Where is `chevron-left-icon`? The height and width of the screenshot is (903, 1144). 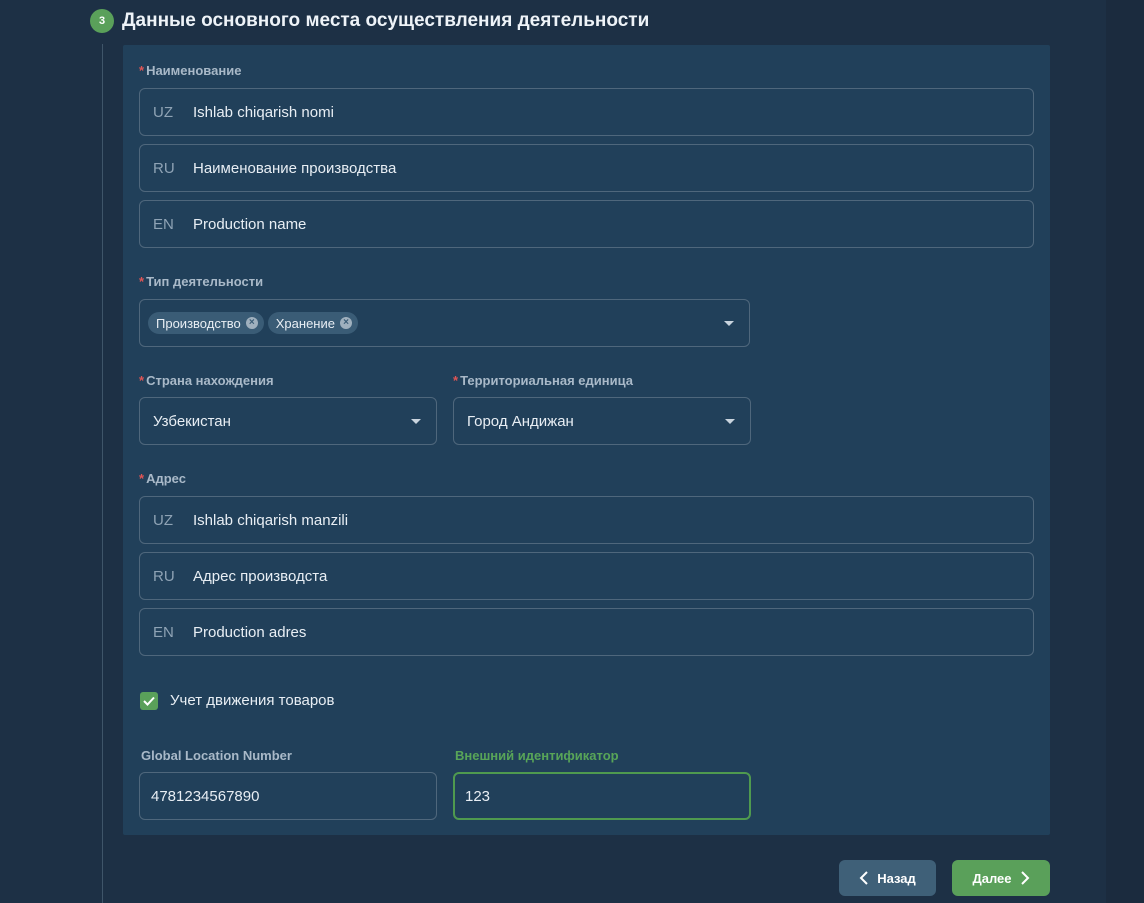 chevron-left-icon is located at coordinates (863, 878).